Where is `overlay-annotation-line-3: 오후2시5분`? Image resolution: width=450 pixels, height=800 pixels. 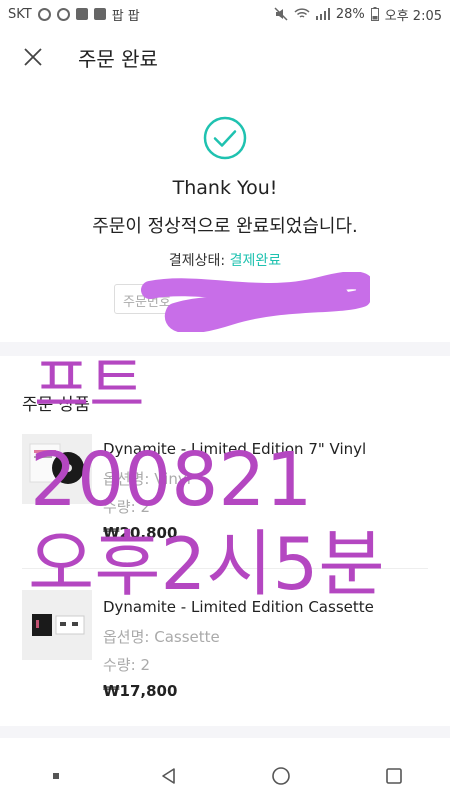
overlay-annotation-line-3: 오후2시5분 is located at coordinates (206, 564).